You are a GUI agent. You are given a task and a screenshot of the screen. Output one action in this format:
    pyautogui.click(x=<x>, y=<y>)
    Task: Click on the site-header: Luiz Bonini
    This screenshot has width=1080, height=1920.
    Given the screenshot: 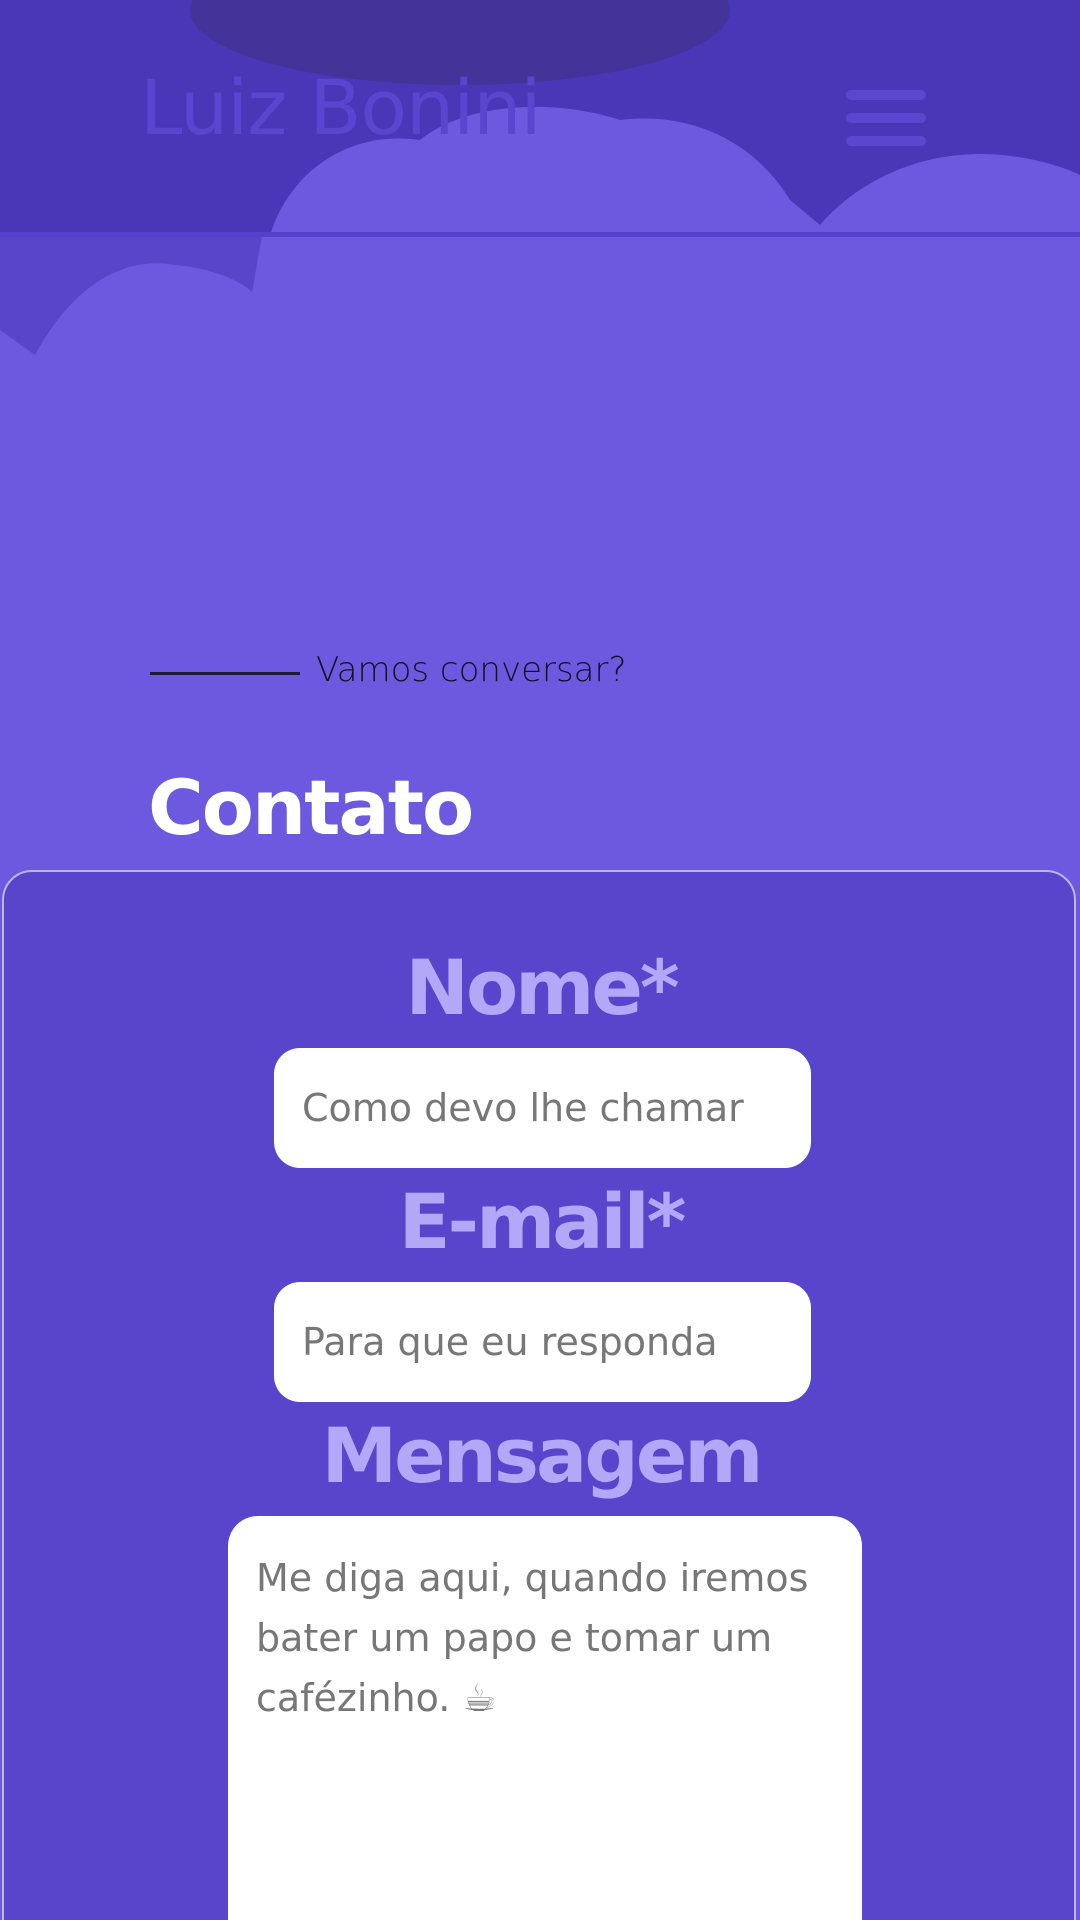 What is the action you would take?
    pyautogui.click(x=540, y=118)
    